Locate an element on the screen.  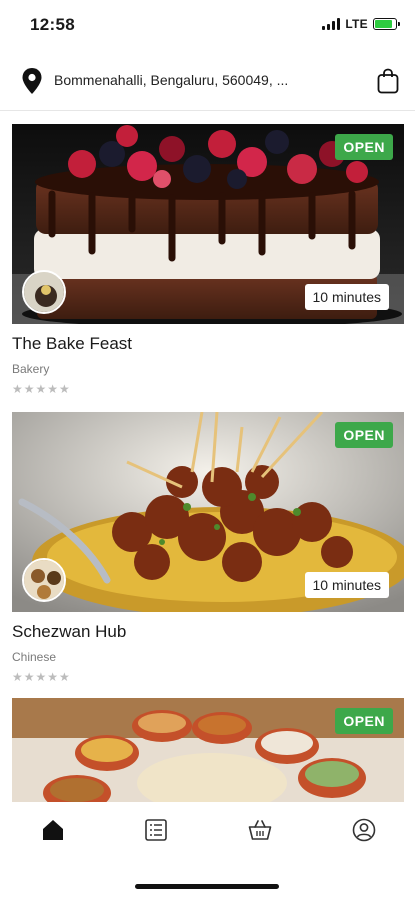
home-indicator is located at coordinates (207, 886).